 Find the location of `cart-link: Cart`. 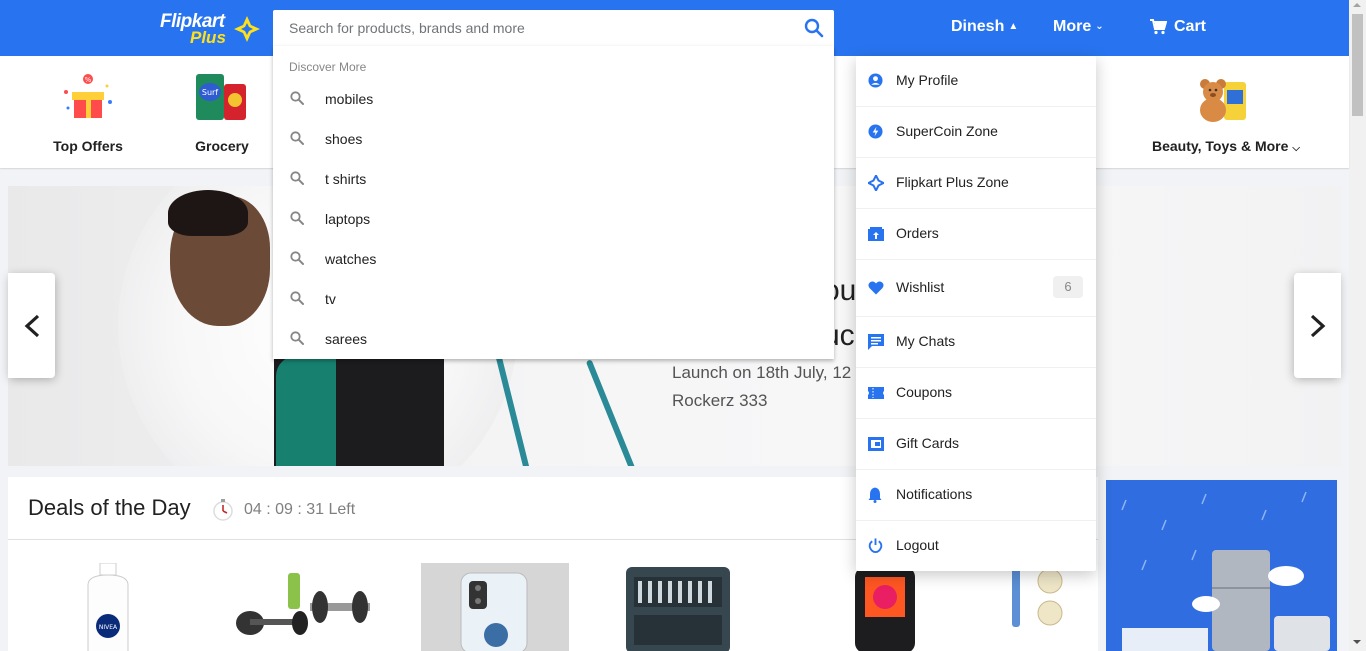

cart-link: Cart is located at coordinates (1178, 27).